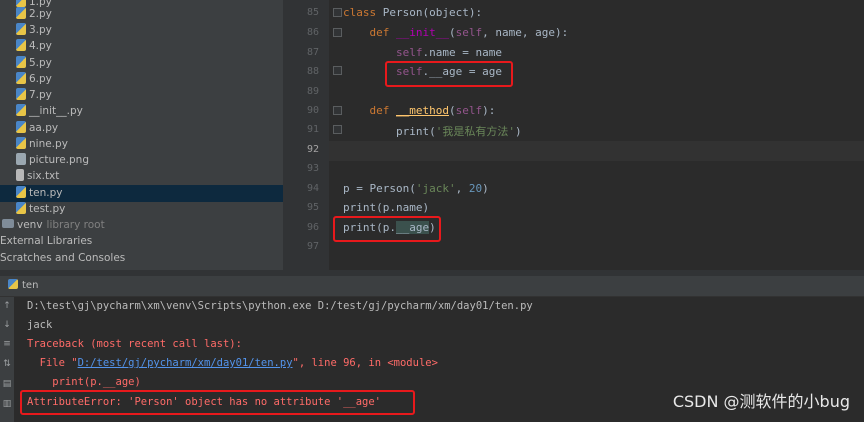 This screenshot has height=422, width=864. I want to click on code-line: class Person(object):, so click(413, 12).